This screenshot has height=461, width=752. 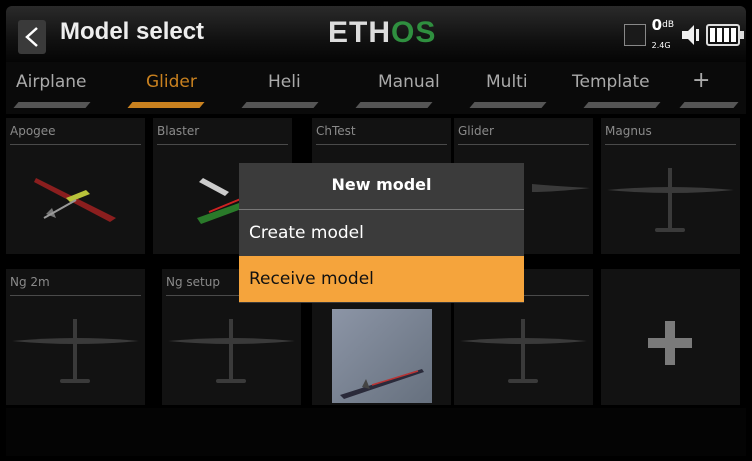 I want to click on speaker-icon, so click(x=690, y=35).